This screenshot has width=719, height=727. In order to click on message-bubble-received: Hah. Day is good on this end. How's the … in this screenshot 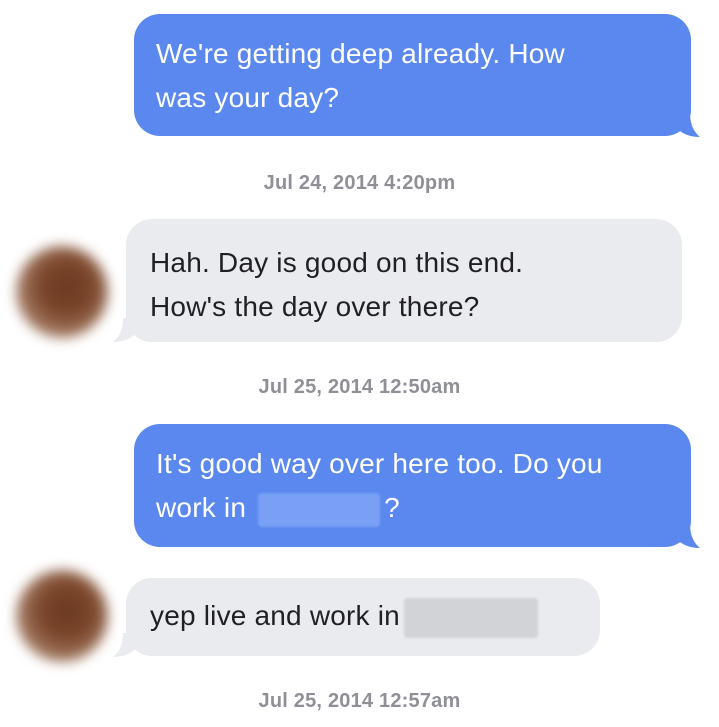, I will do `click(404, 280)`.